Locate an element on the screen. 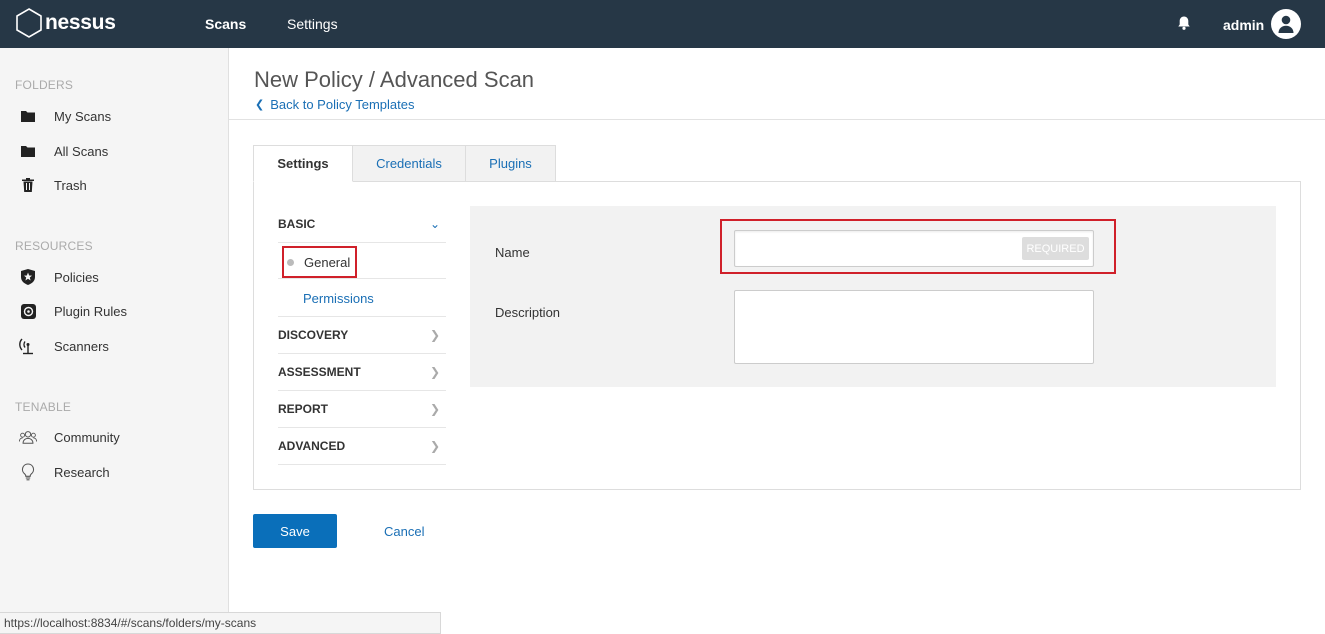 This screenshot has width=1325, height=634. active-dot-icon is located at coordinates (290, 262).